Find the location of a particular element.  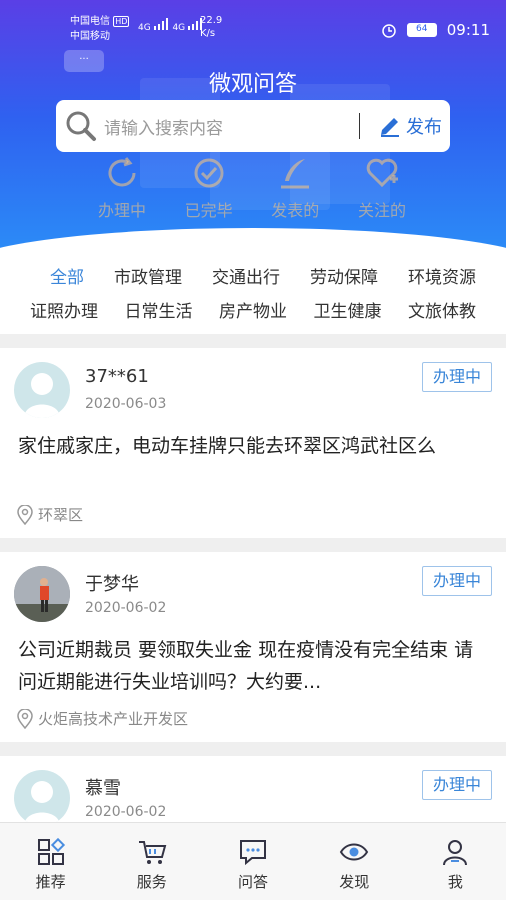

pencil-icon is located at coordinates (390, 127).